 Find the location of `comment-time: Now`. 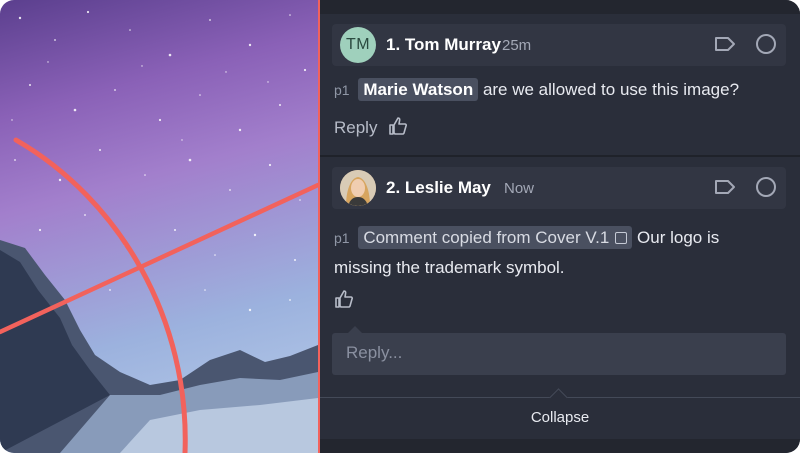

comment-time: Now is located at coordinates (519, 188).